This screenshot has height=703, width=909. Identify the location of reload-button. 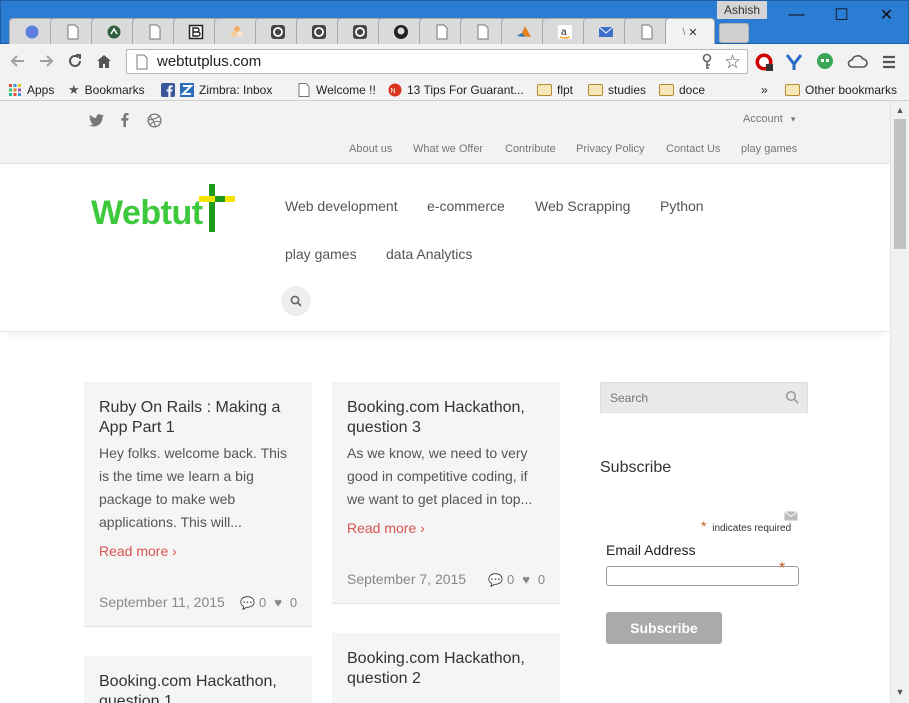
(75, 61).